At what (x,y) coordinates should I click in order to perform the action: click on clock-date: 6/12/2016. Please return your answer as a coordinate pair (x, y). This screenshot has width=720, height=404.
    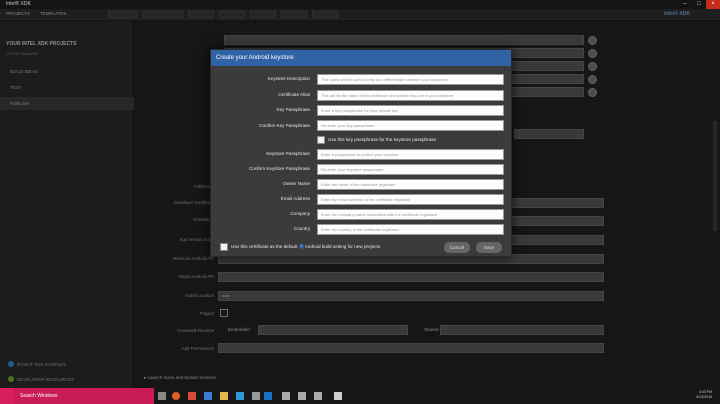
    Looking at the image, I should click on (704, 397).